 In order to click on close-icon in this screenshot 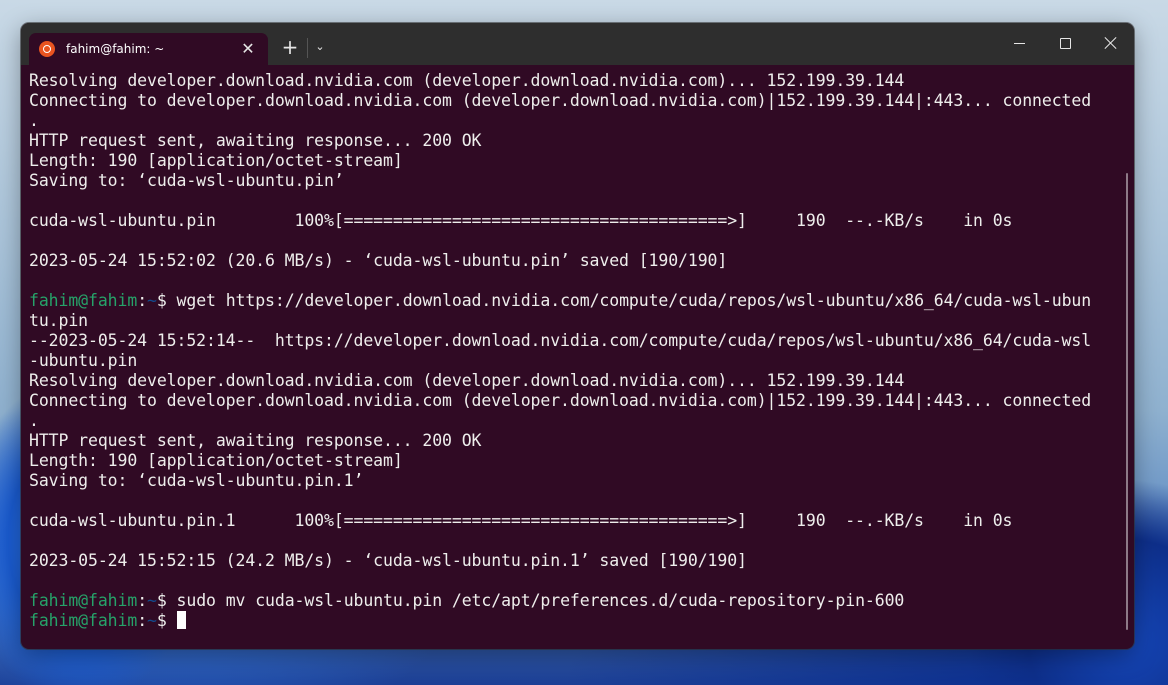, I will do `click(1111, 43)`.